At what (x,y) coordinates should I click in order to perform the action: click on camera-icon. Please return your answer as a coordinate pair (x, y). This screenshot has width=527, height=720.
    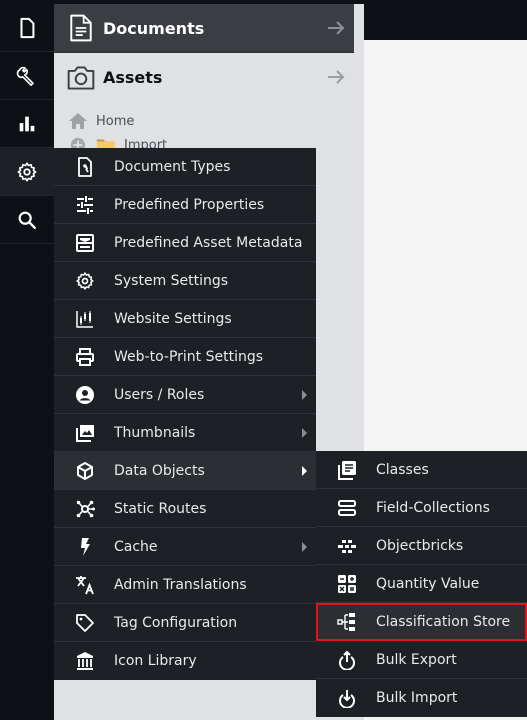
    Looking at the image, I should click on (81, 78).